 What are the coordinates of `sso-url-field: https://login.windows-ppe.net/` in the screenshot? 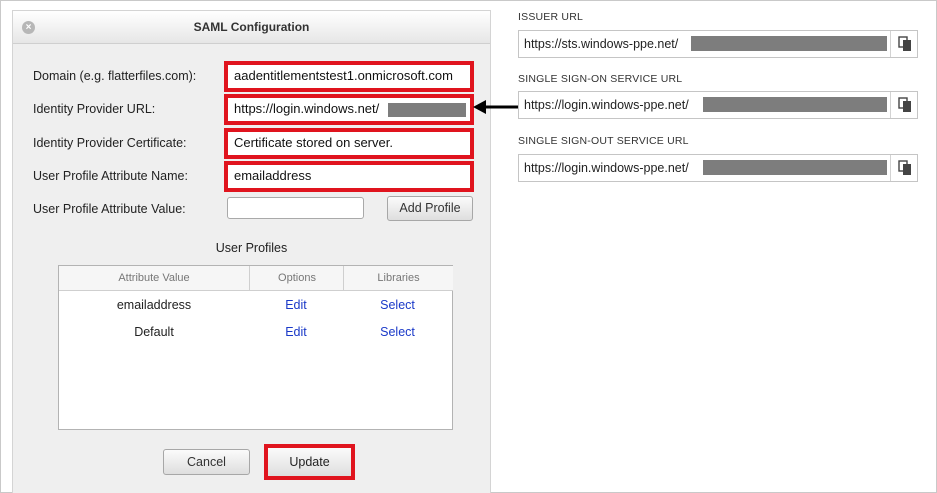 It's located at (718, 105).